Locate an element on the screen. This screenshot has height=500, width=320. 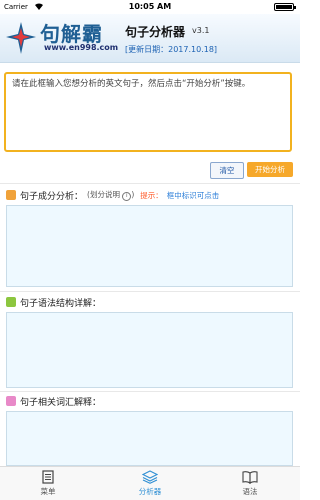
tab-grammar: 语法 is located at coordinates (250, 483).